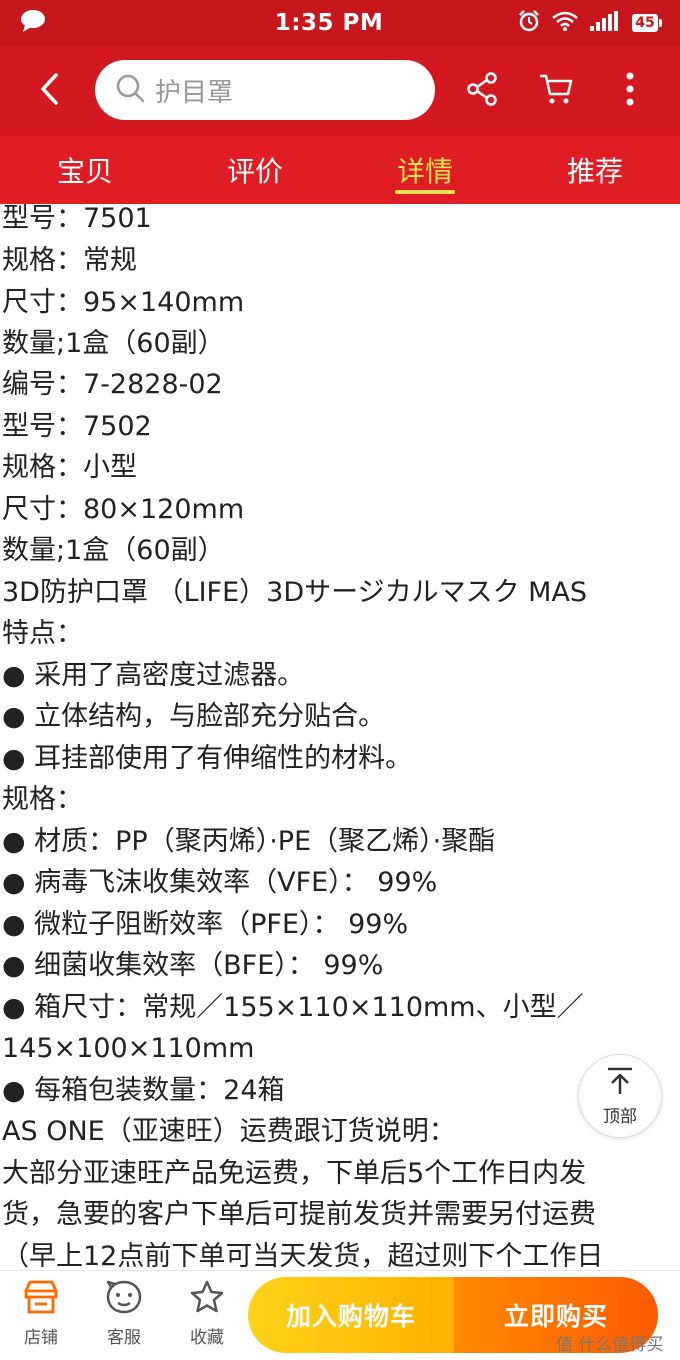  Describe the element at coordinates (112, 384) in the screenshot. I see `detail-line: 编号：7-2828-02` at that location.